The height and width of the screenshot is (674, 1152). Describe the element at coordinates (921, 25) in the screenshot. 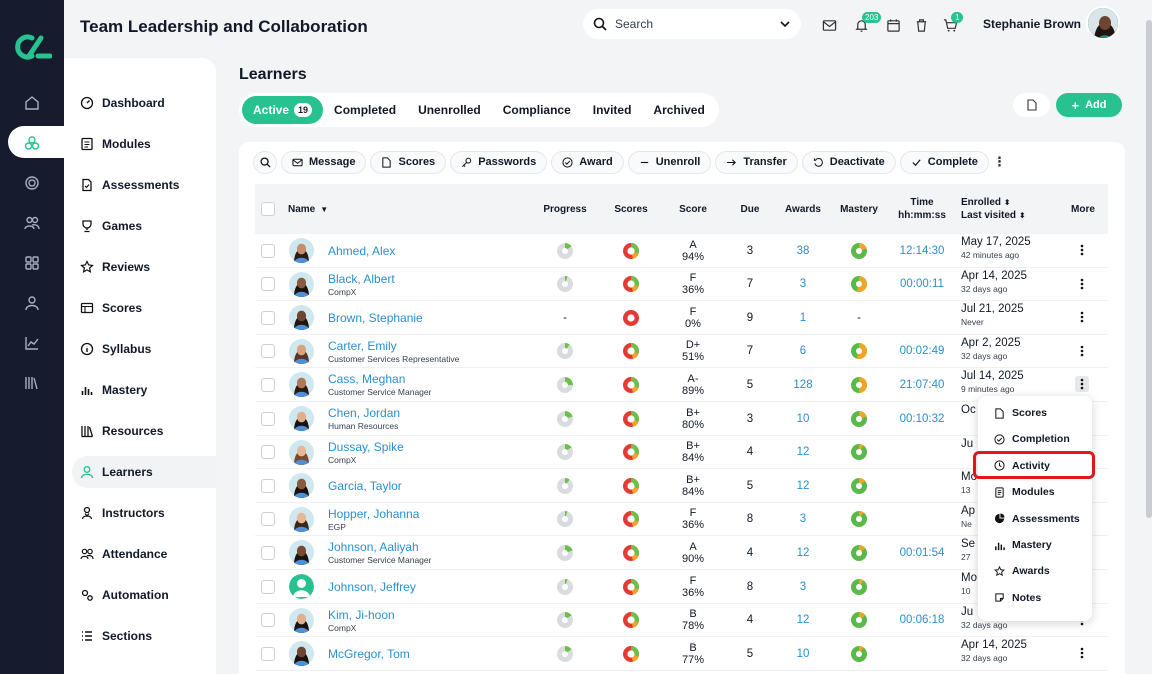

I see `trash-icon` at that location.